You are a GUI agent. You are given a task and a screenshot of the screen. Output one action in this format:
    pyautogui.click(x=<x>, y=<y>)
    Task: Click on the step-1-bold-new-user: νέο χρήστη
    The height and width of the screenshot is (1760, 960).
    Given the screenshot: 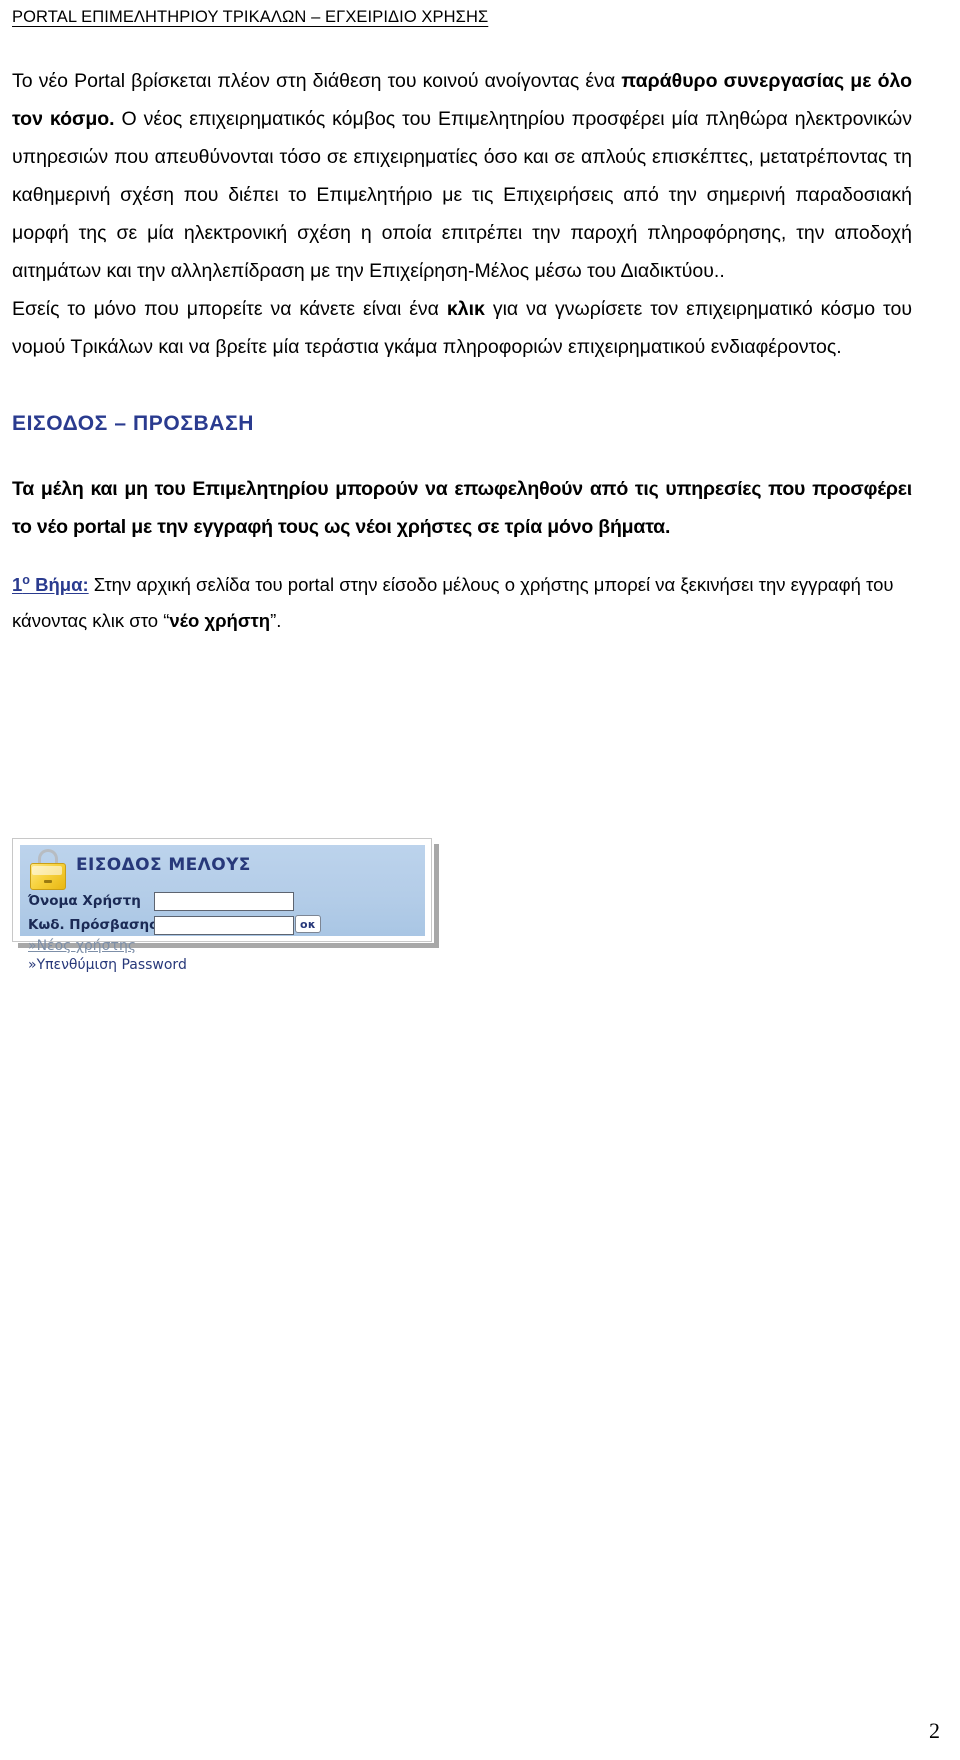 What is the action you would take?
    pyautogui.click(x=220, y=621)
    